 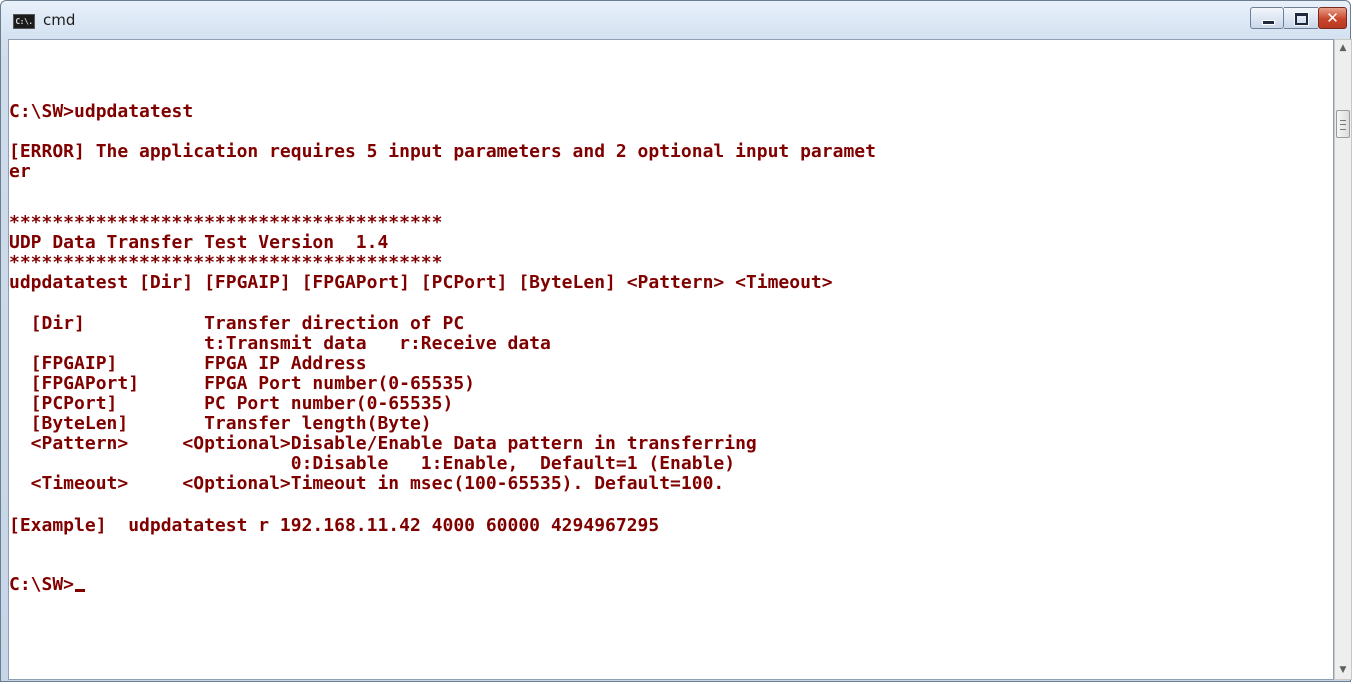 What do you see at coordinates (675, 20) in the screenshot?
I see `title-bar: C:\. cmd ✕` at bounding box center [675, 20].